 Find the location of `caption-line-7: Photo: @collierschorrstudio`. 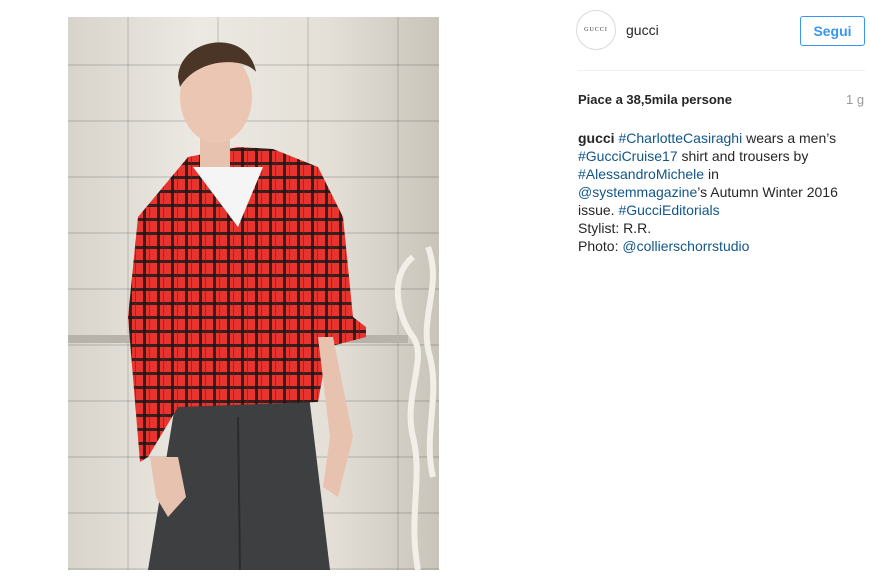

caption-line-7: Photo: @collierschorrstudio is located at coordinates (721, 246).